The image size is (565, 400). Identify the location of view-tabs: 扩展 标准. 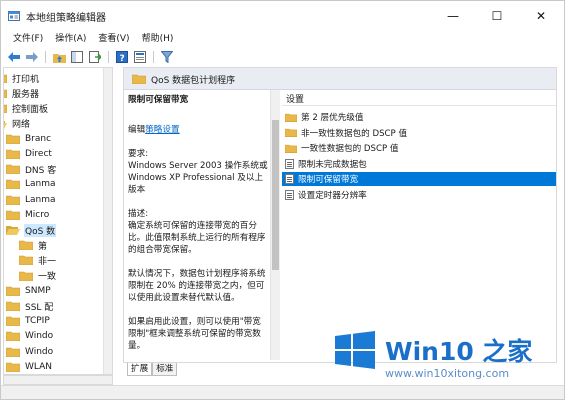
(152, 370).